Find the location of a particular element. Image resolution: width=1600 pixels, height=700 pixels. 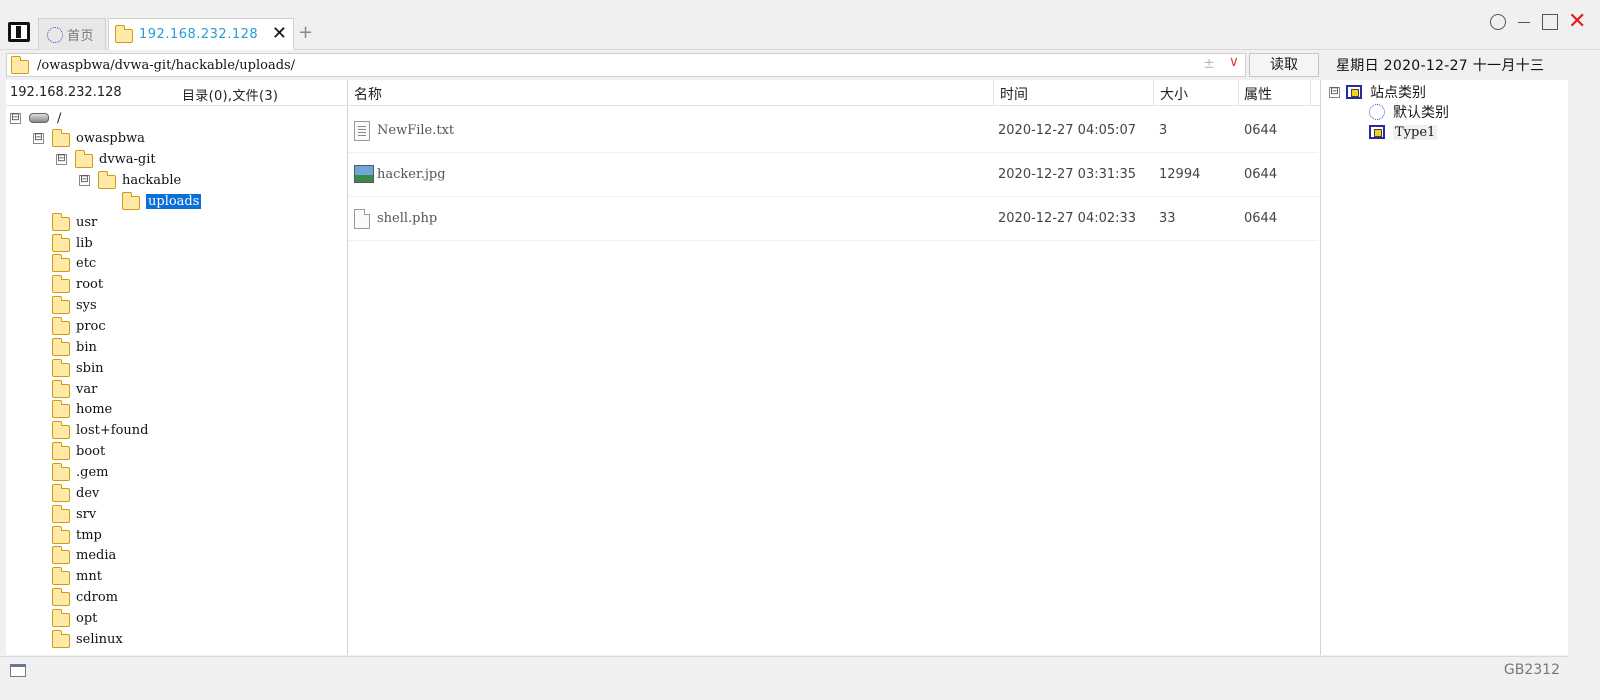

tree-item-label: selinux is located at coordinates (99, 639).